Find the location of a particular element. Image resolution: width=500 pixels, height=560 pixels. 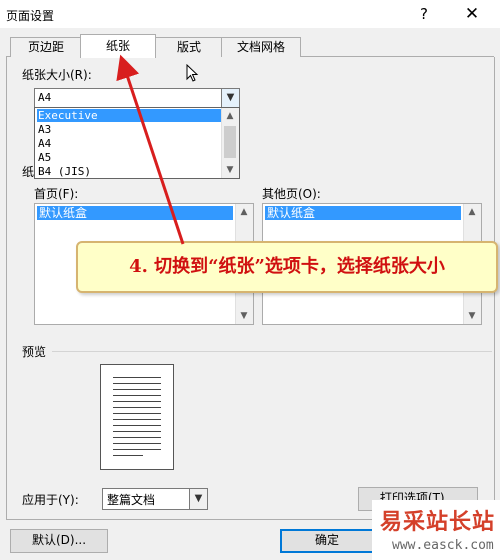

tab-layout: 版式 is located at coordinates (189, 47).